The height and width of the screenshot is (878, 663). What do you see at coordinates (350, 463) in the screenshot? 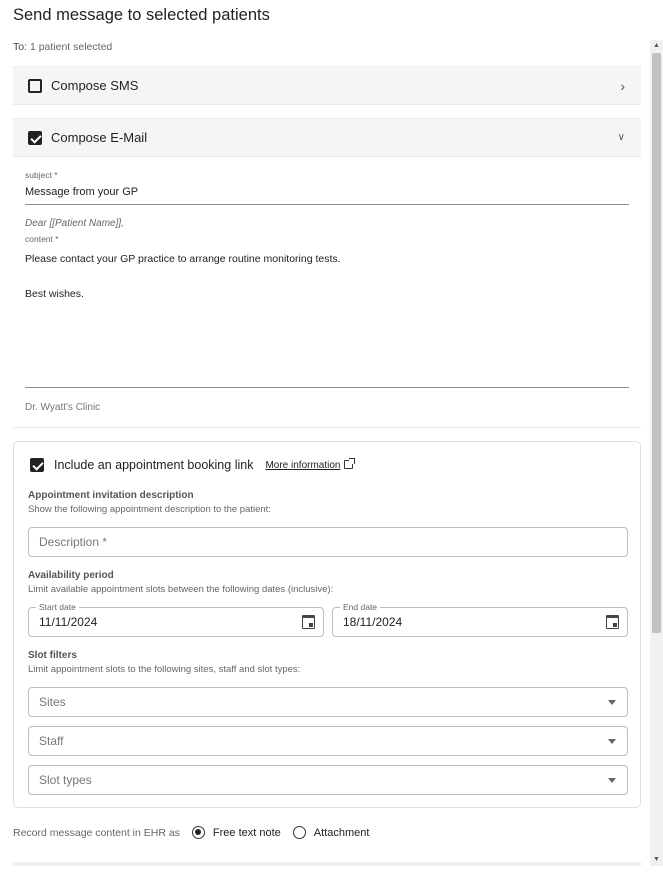
I see `external-link-icon` at bounding box center [350, 463].